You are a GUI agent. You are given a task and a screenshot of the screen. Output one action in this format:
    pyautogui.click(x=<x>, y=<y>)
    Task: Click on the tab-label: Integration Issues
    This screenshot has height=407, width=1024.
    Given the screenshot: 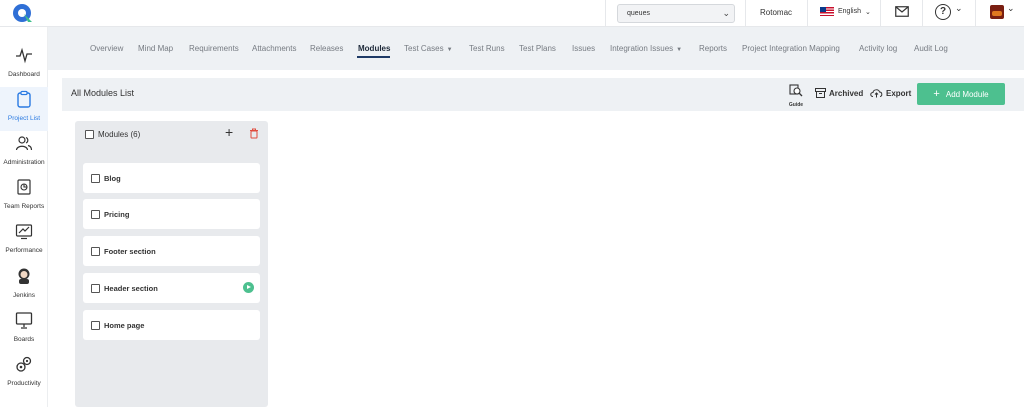 What is the action you would take?
    pyautogui.click(x=642, y=48)
    